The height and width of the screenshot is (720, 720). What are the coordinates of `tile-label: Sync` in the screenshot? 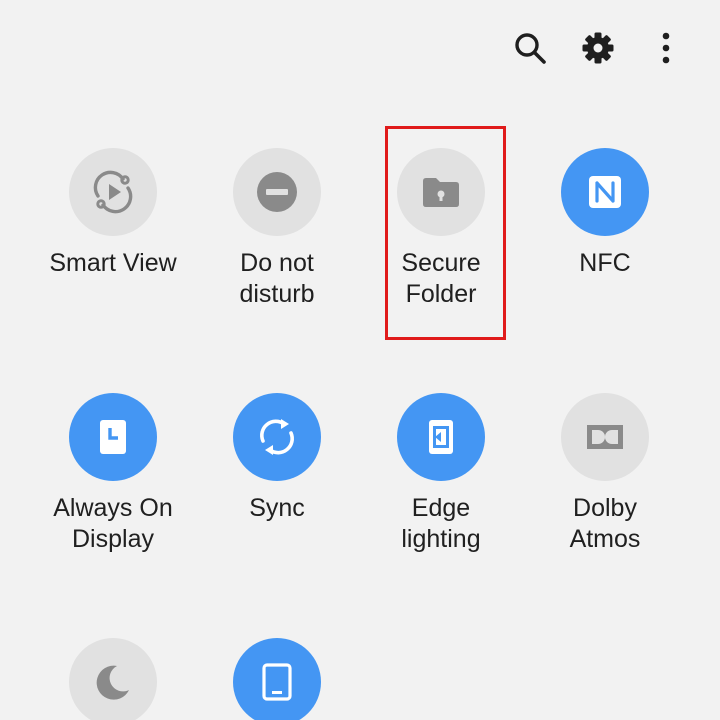 It's located at (277, 508).